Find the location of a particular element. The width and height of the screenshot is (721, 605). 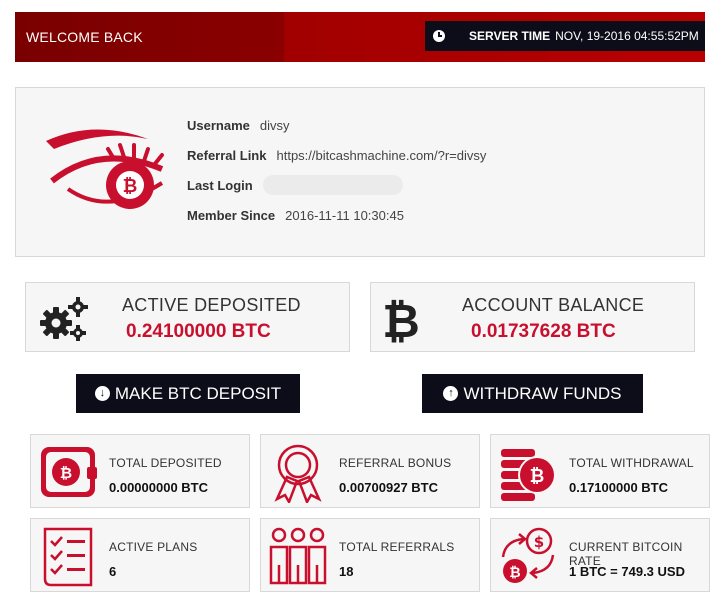

total-referrals-title: TOTAL REFERRALS is located at coordinates (397, 547).